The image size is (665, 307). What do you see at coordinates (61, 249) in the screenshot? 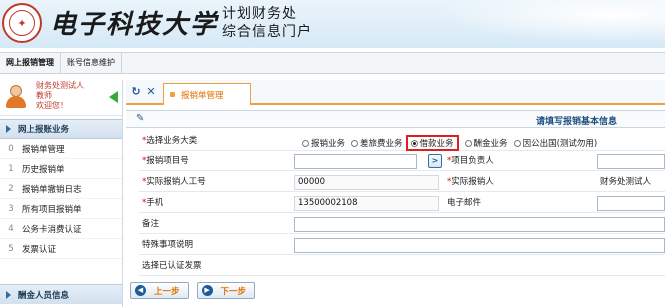
I see `sidebar-item-invoice-auth: 5 发票认证` at bounding box center [61, 249].